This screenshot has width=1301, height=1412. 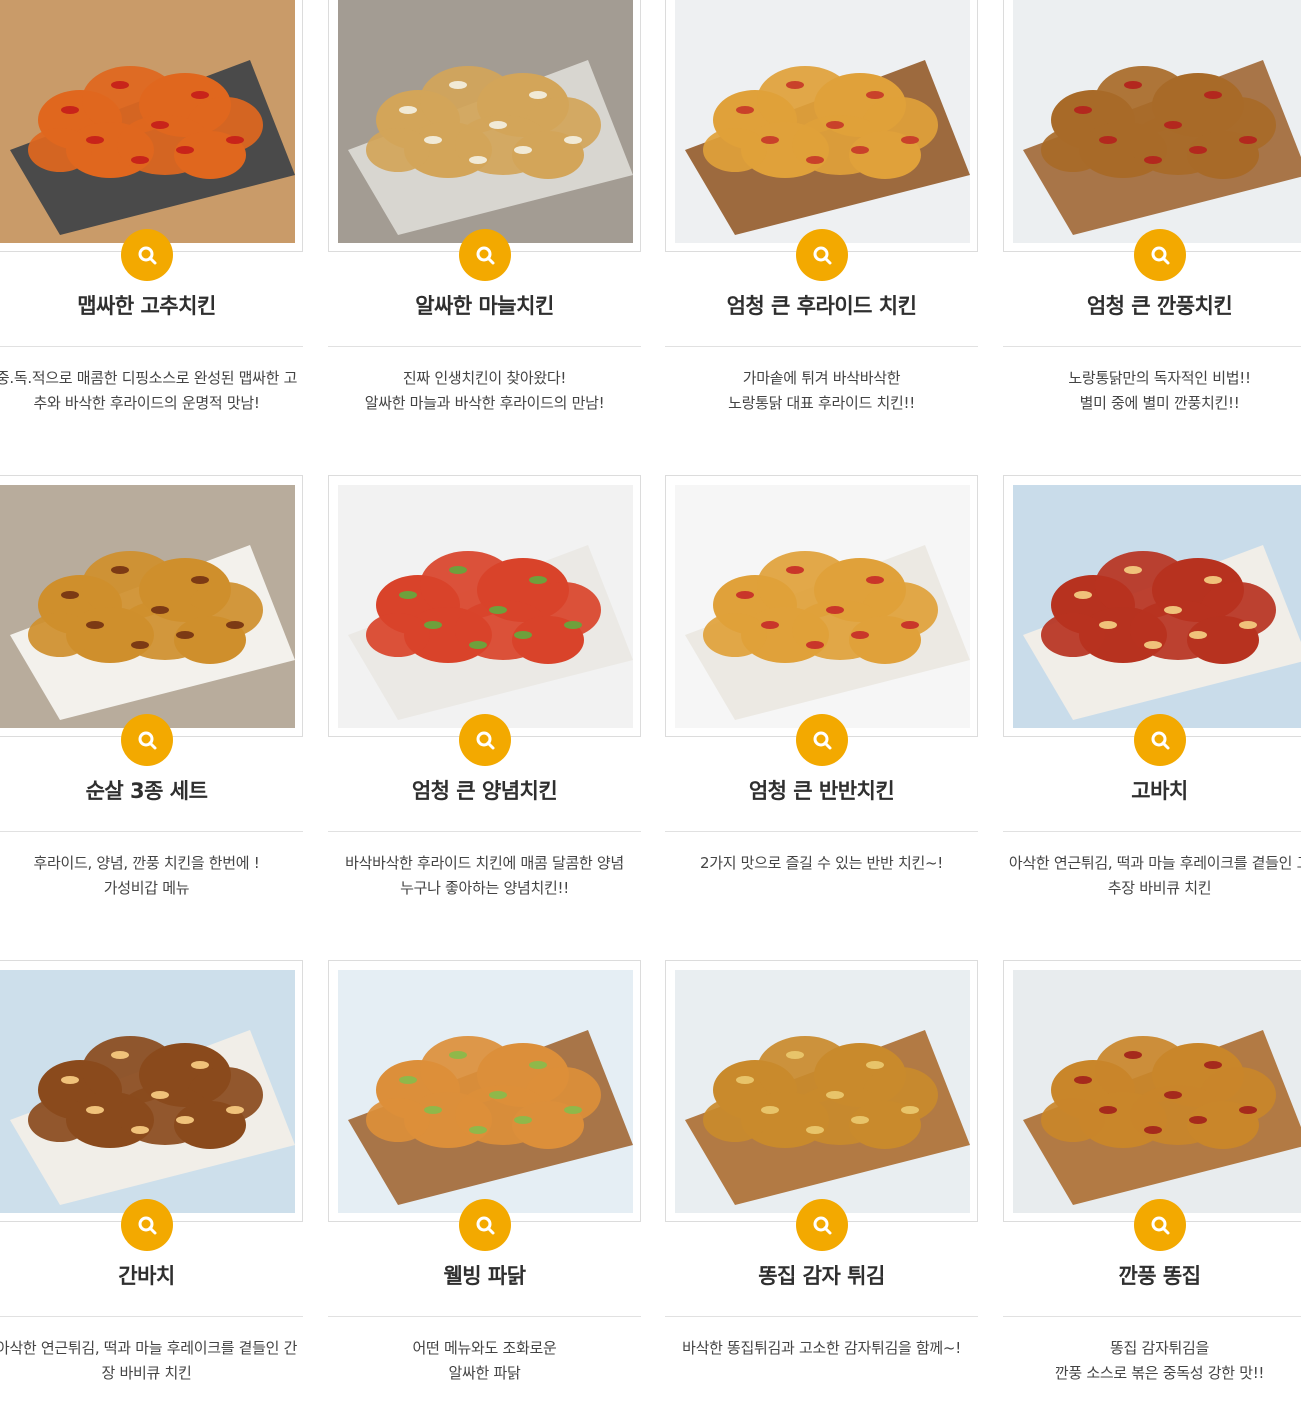 What do you see at coordinates (821, 790) in the screenshot?
I see `menu-title: 엄청 큰 반반치킨` at bounding box center [821, 790].